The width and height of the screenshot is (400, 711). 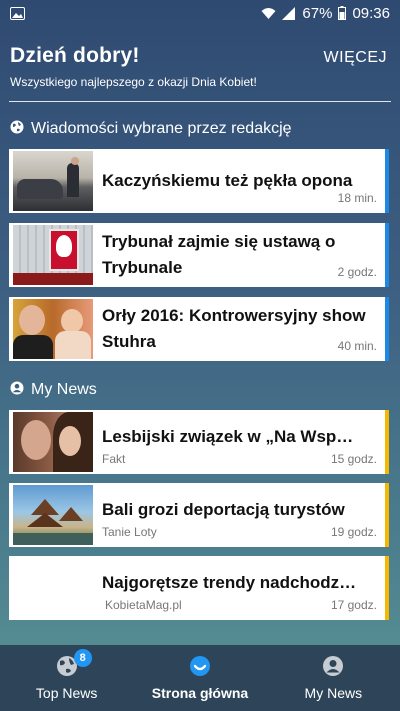 What do you see at coordinates (53, 442) in the screenshot?
I see `couple-photo` at bounding box center [53, 442].